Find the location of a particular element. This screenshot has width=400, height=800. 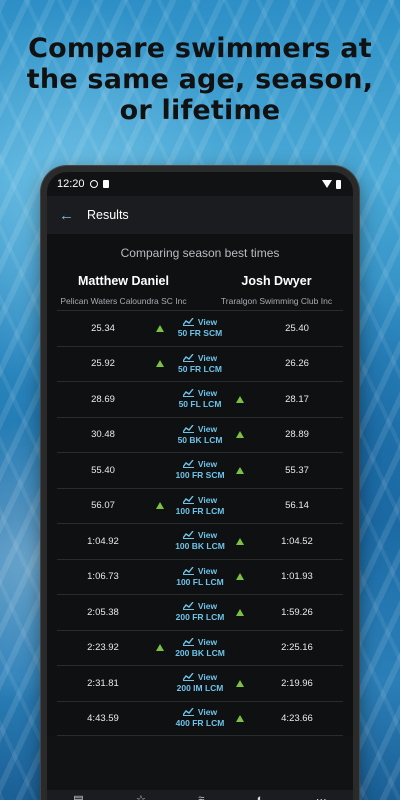

bottom-nav: ▤ ☆ ≈ ◐ ⋯ is located at coordinates (200, 795).